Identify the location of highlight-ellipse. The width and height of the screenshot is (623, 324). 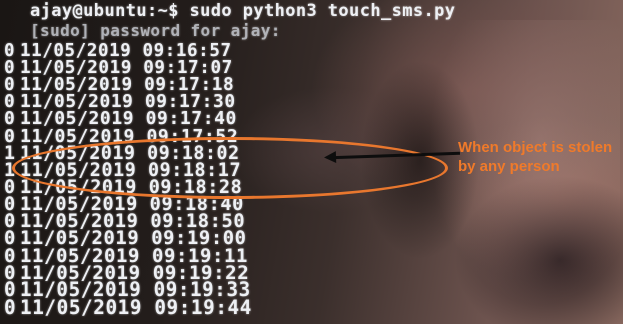
(230, 168).